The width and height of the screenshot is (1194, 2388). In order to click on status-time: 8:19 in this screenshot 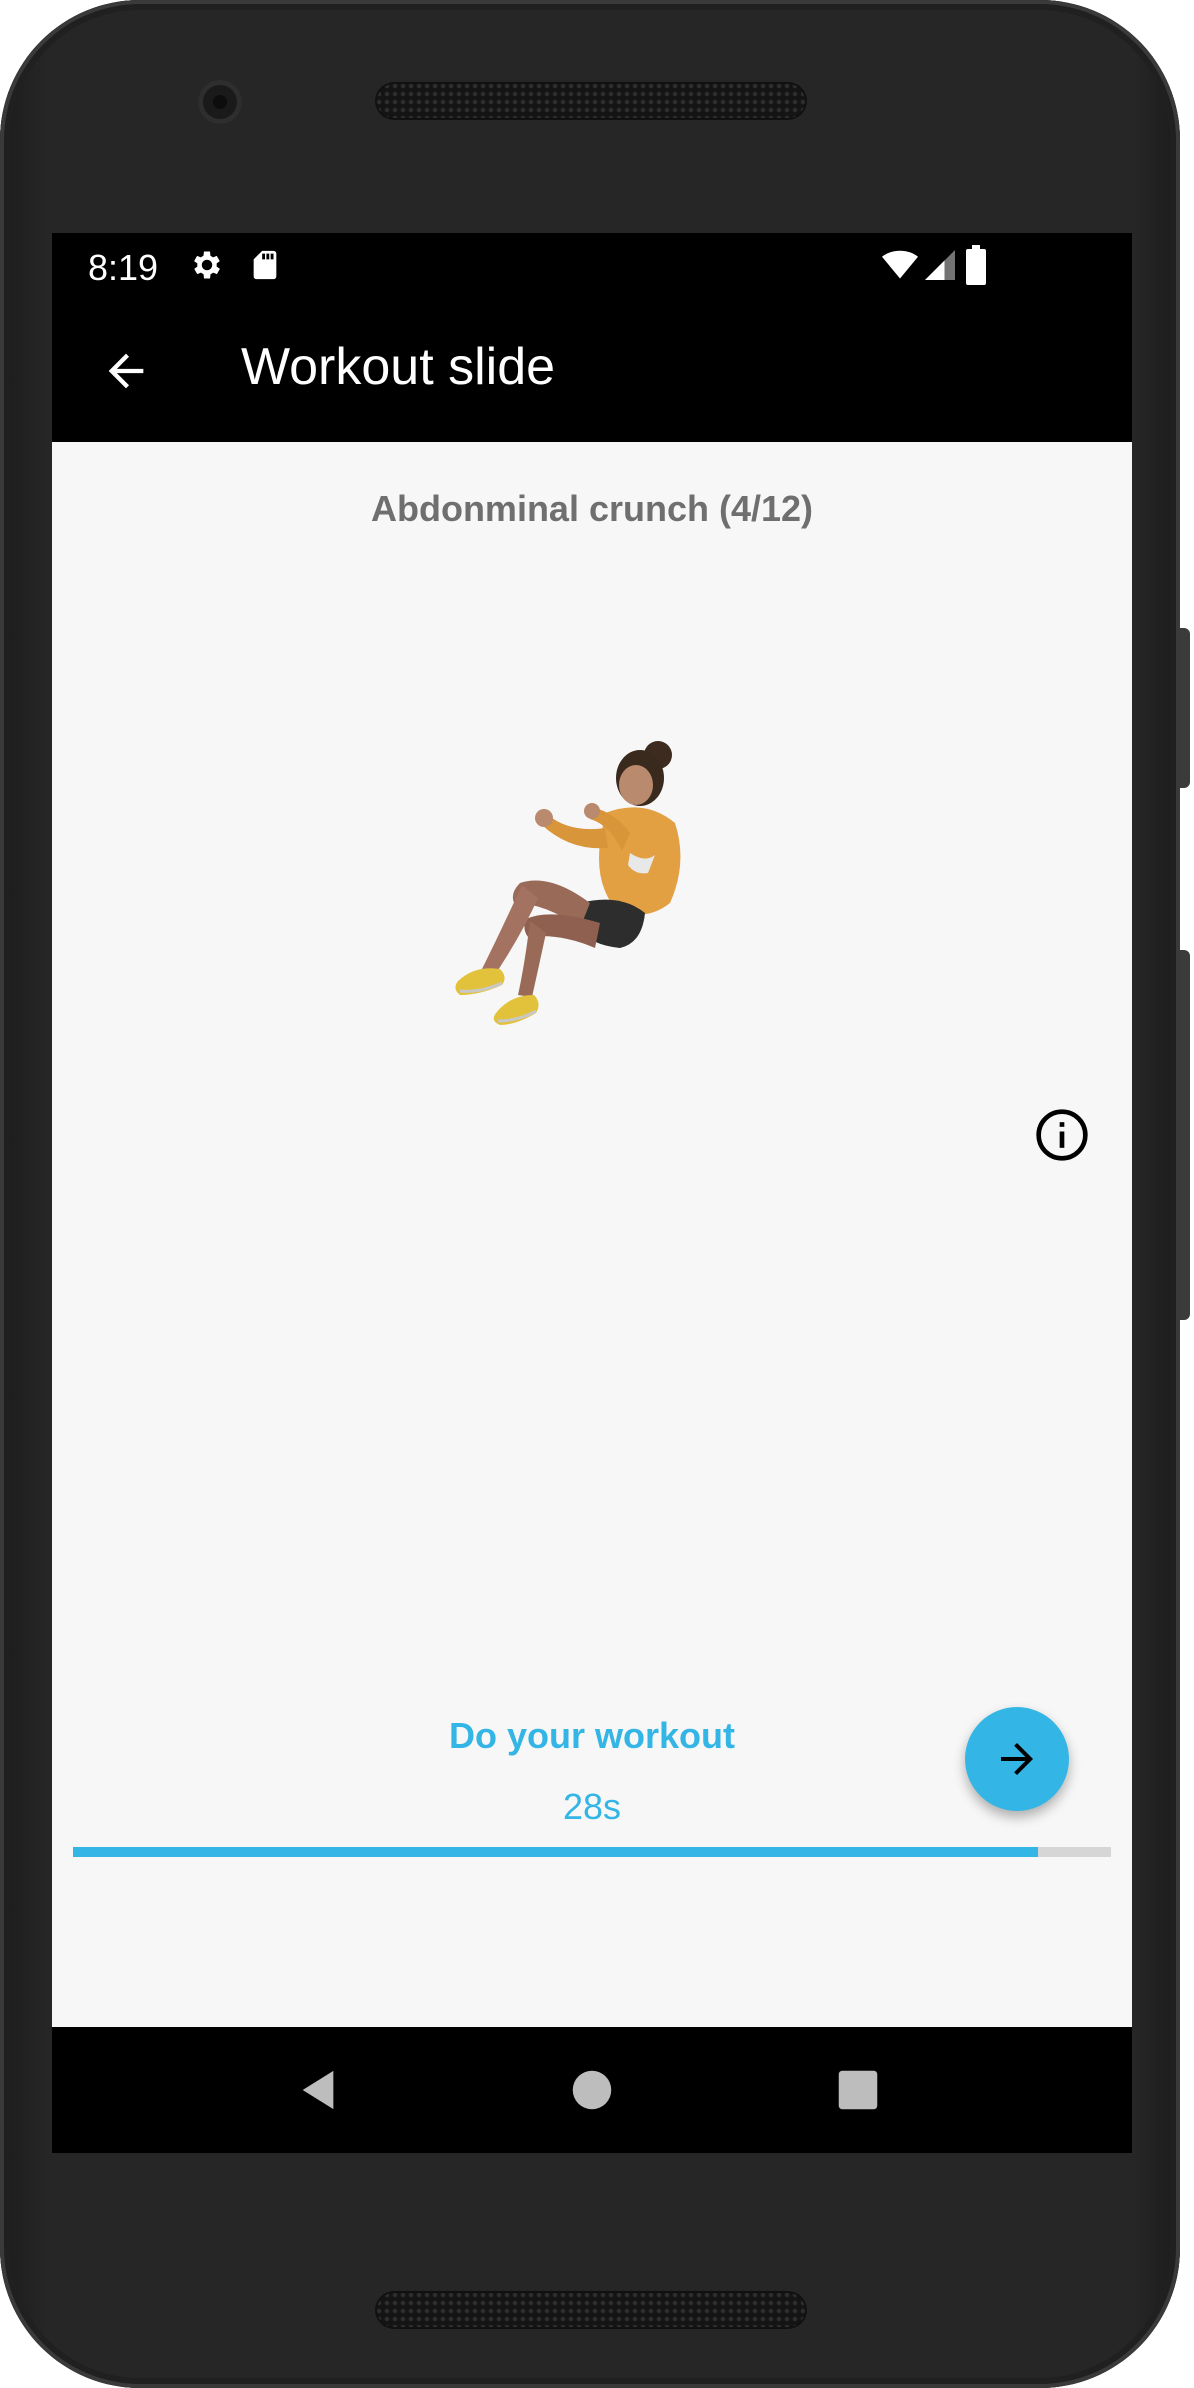, I will do `click(123, 267)`.